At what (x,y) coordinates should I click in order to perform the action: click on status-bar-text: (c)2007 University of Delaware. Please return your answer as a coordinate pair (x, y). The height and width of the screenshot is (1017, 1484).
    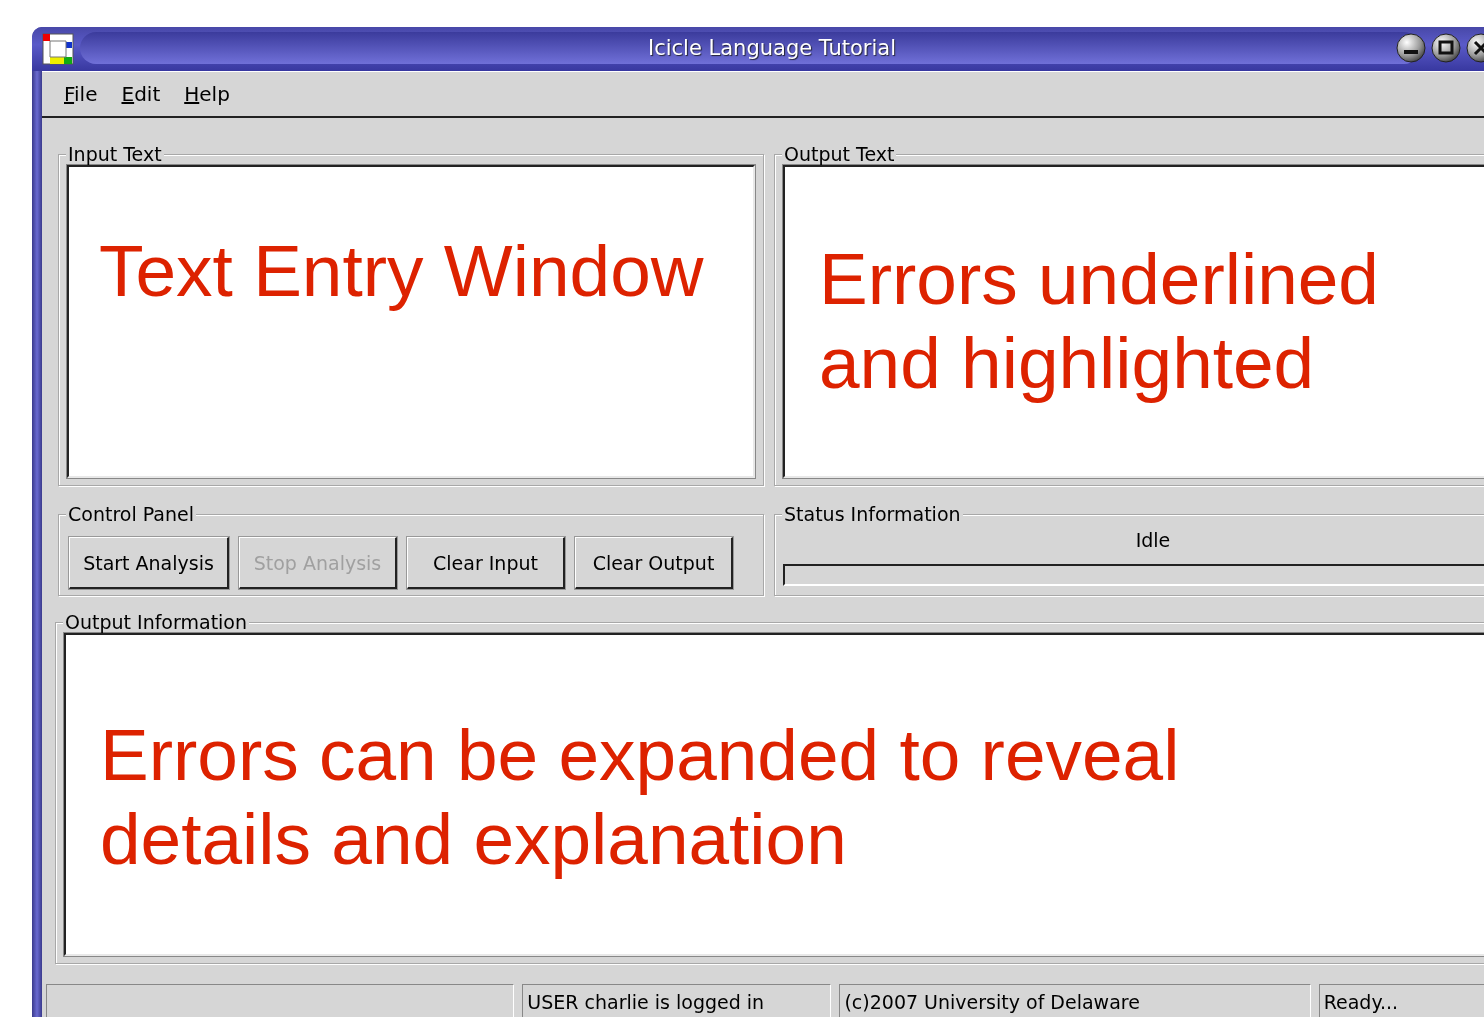
    Looking at the image, I should click on (1075, 1000).